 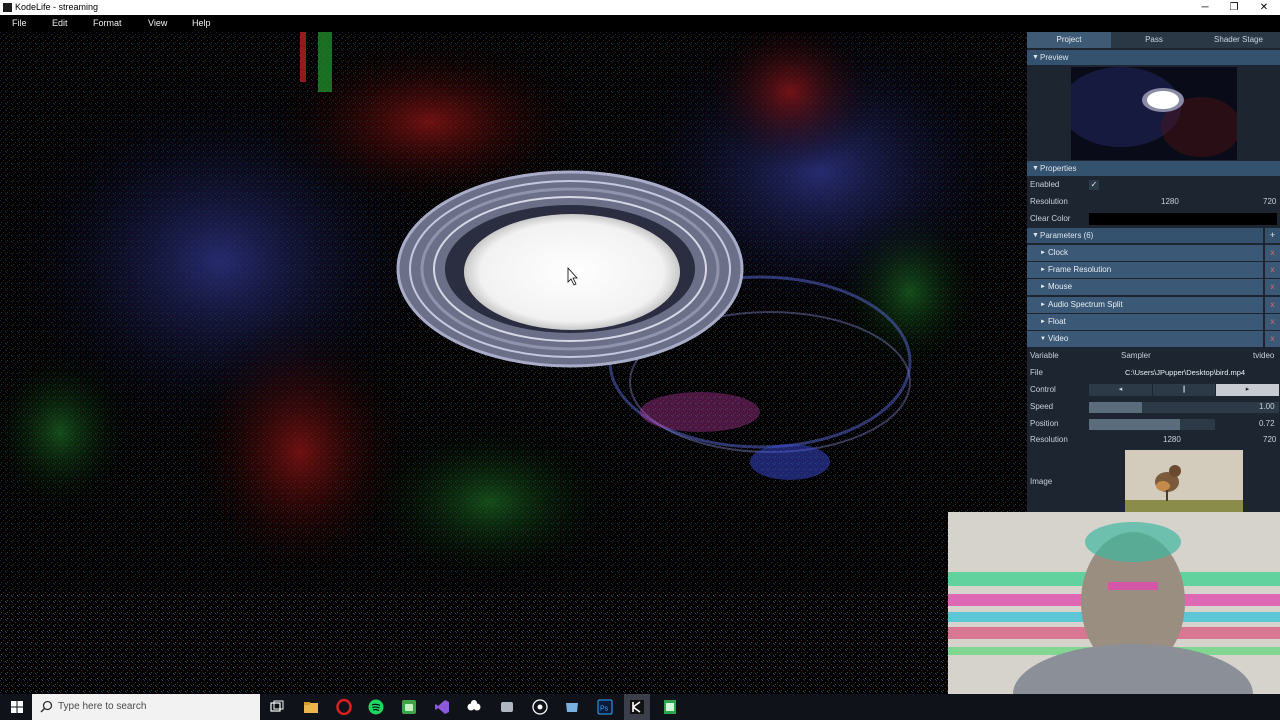 What do you see at coordinates (1184, 390) in the screenshot?
I see `pause-button: ❙` at bounding box center [1184, 390].